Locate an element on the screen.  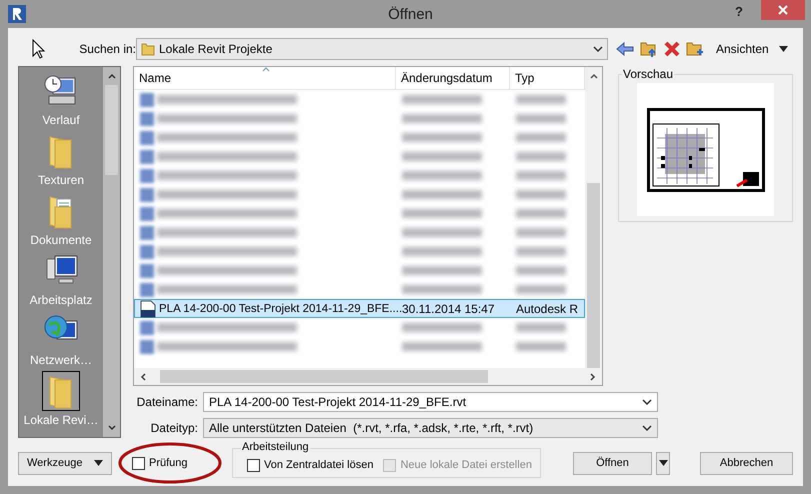
horizontal-scrollbar is located at coordinates (368, 376).